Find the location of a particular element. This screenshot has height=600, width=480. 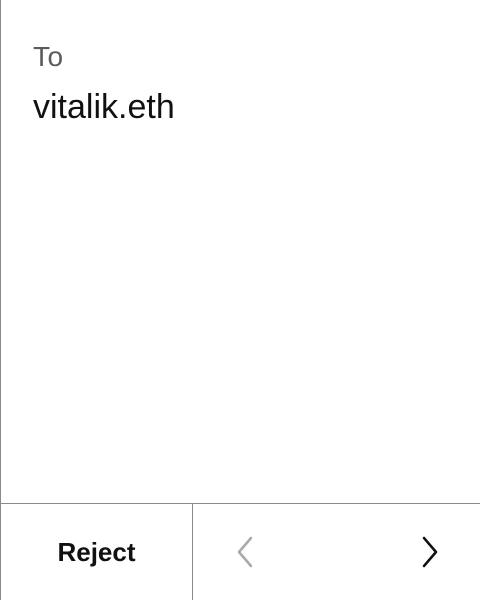

next-page-button is located at coordinates (430, 552).